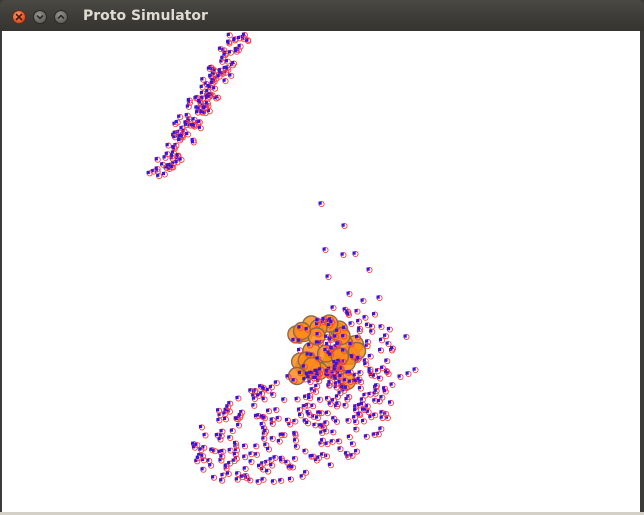 Image resolution: width=644 pixels, height=515 pixels. I want to click on close-icon, so click(19, 17).